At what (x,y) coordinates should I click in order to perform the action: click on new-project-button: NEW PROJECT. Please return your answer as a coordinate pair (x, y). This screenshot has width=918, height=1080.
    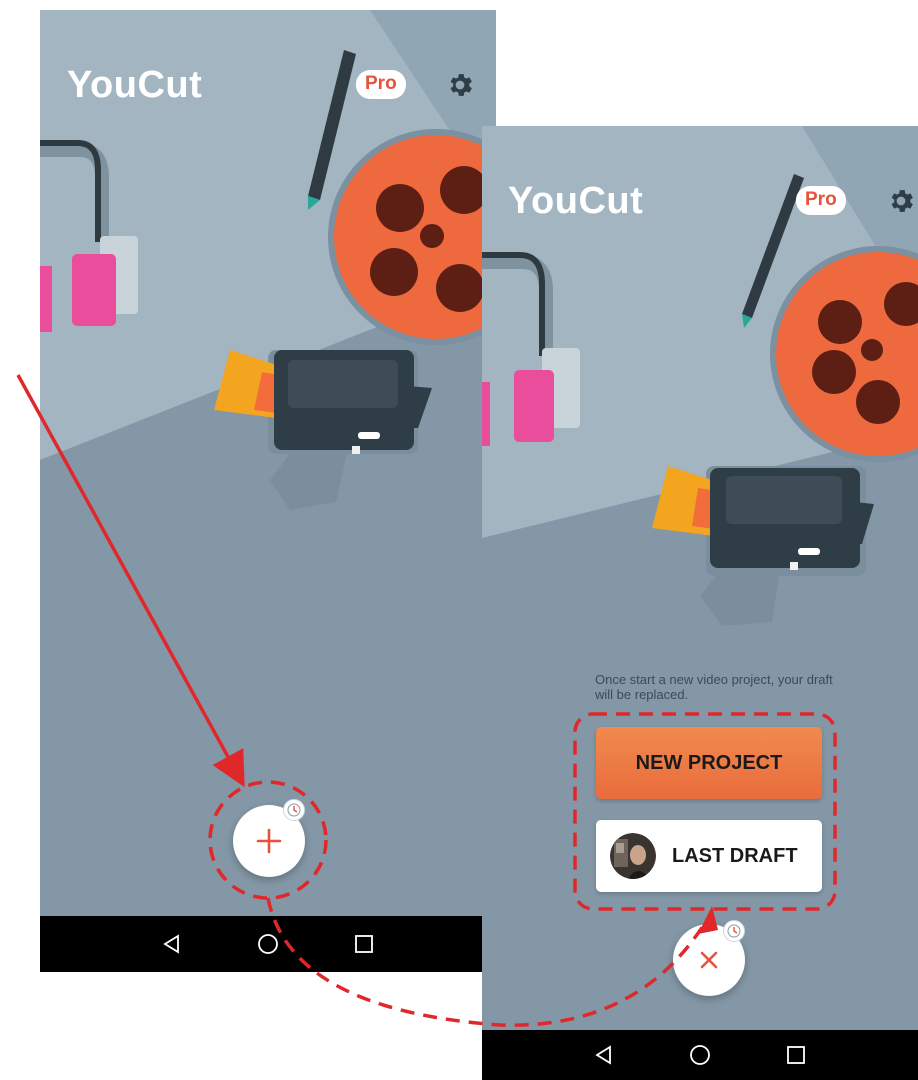
    Looking at the image, I should click on (709, 763).